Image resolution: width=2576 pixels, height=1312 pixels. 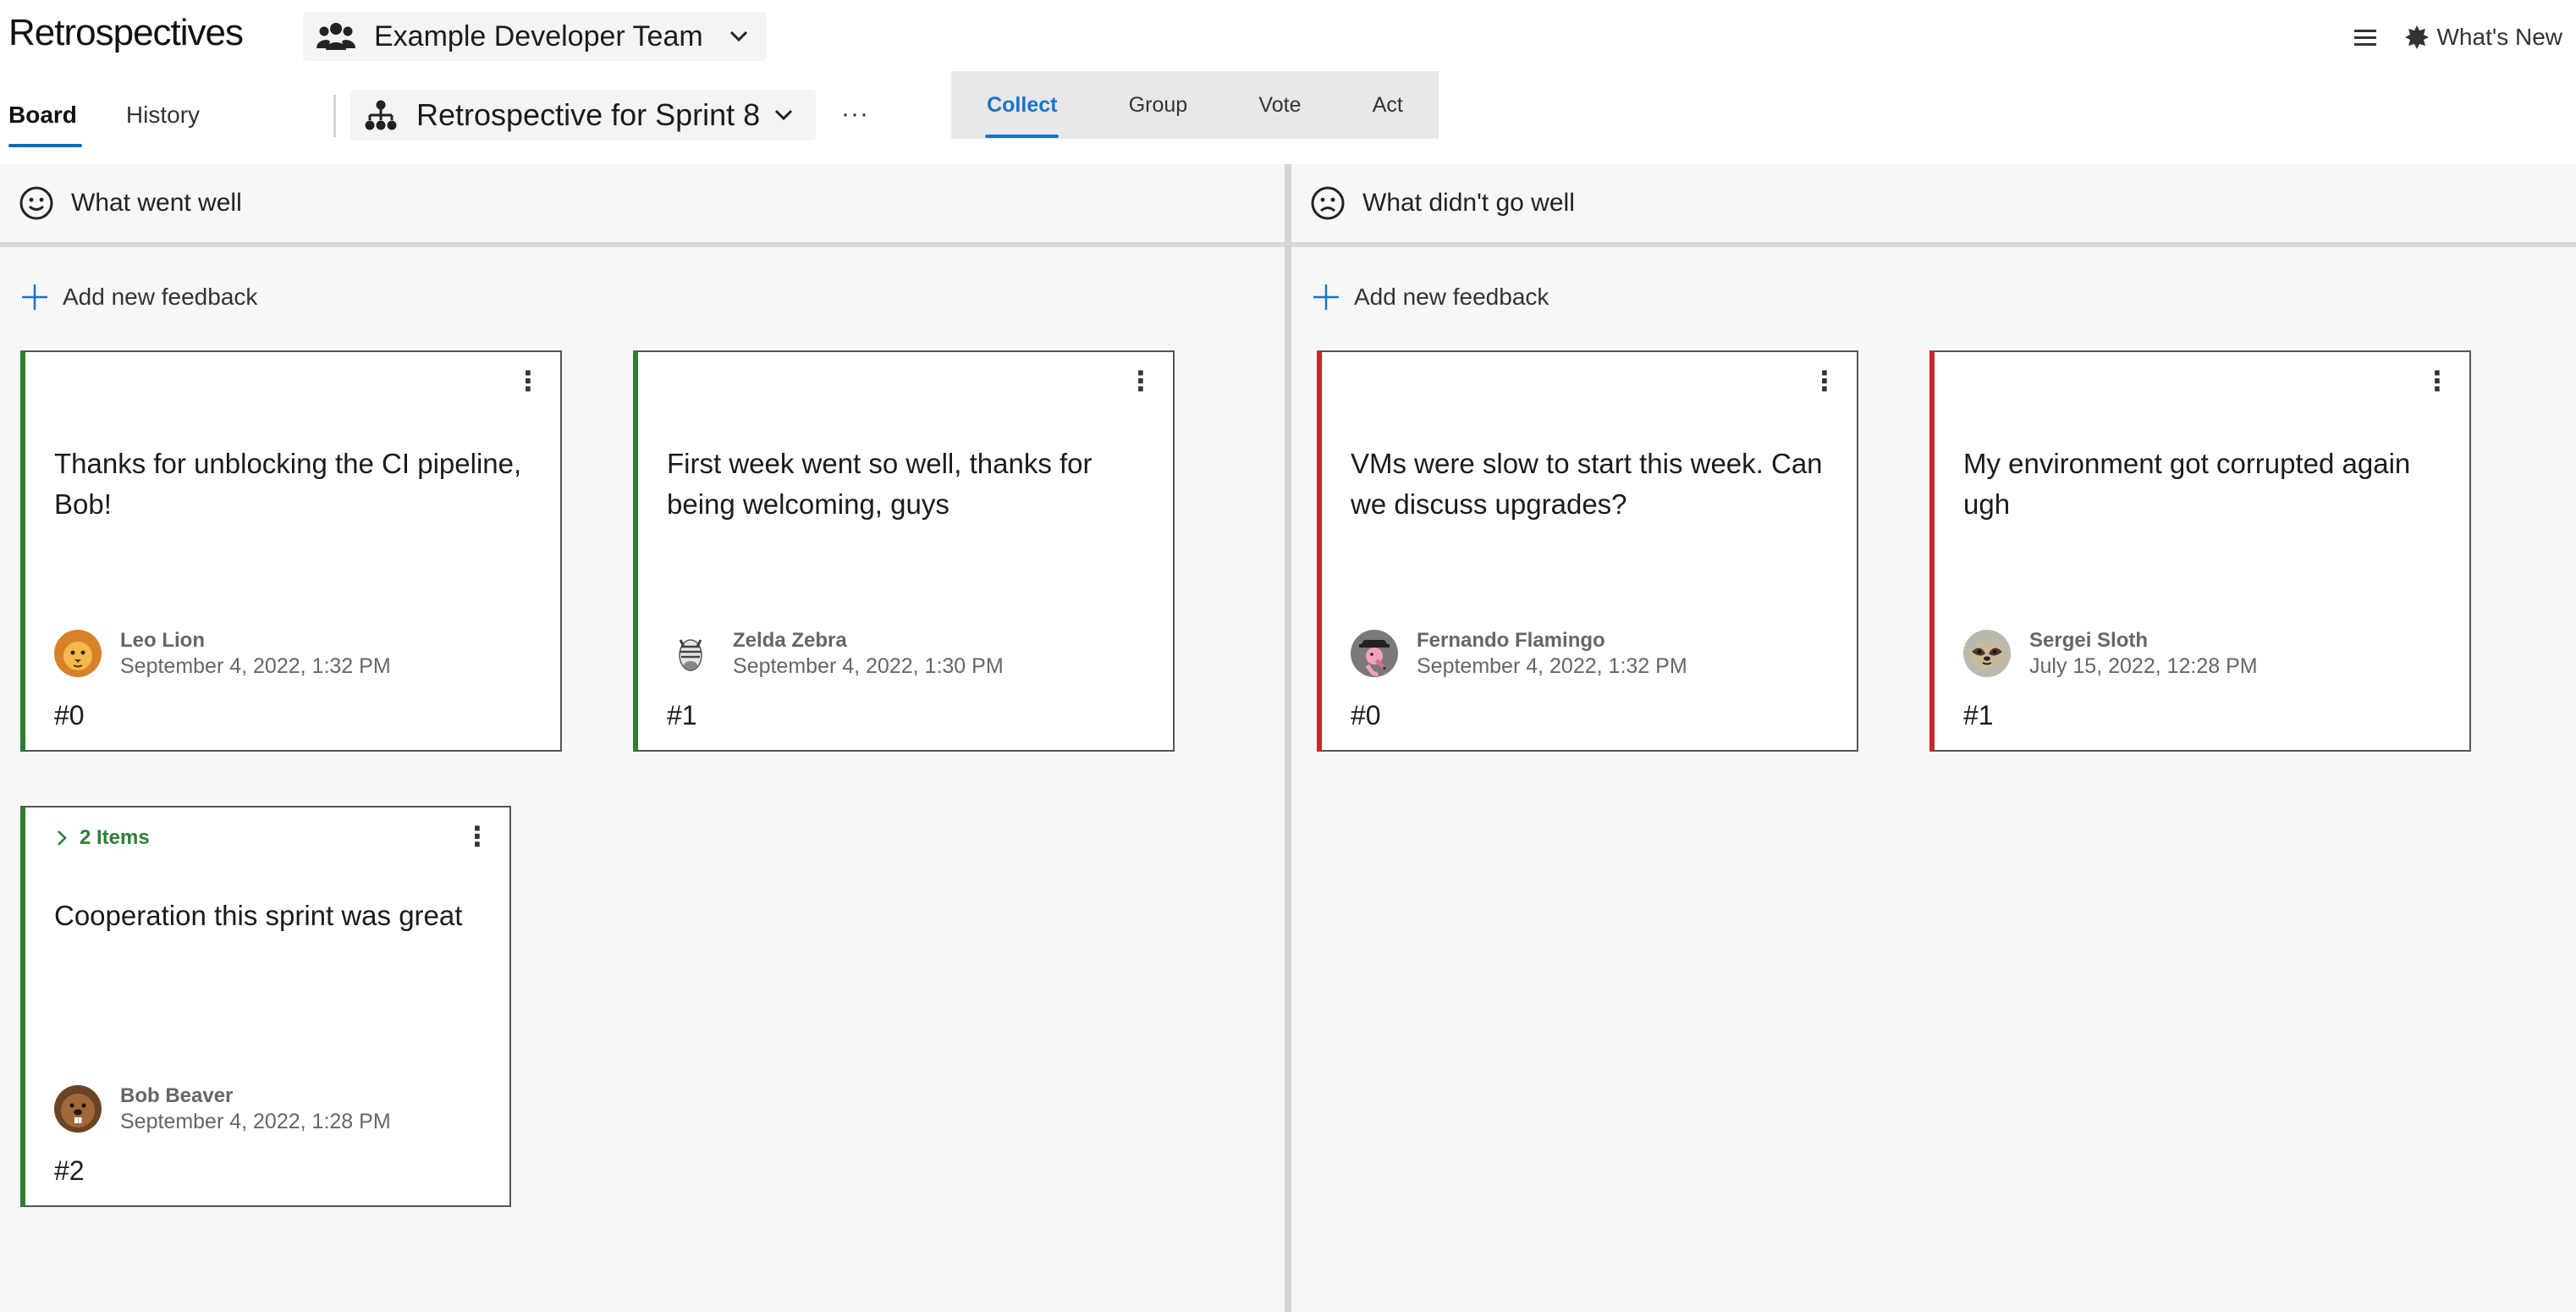 What do you see at coordinates (335, 36) in the screenshot?
I see `team-icon` at bounding box center [335, 36].